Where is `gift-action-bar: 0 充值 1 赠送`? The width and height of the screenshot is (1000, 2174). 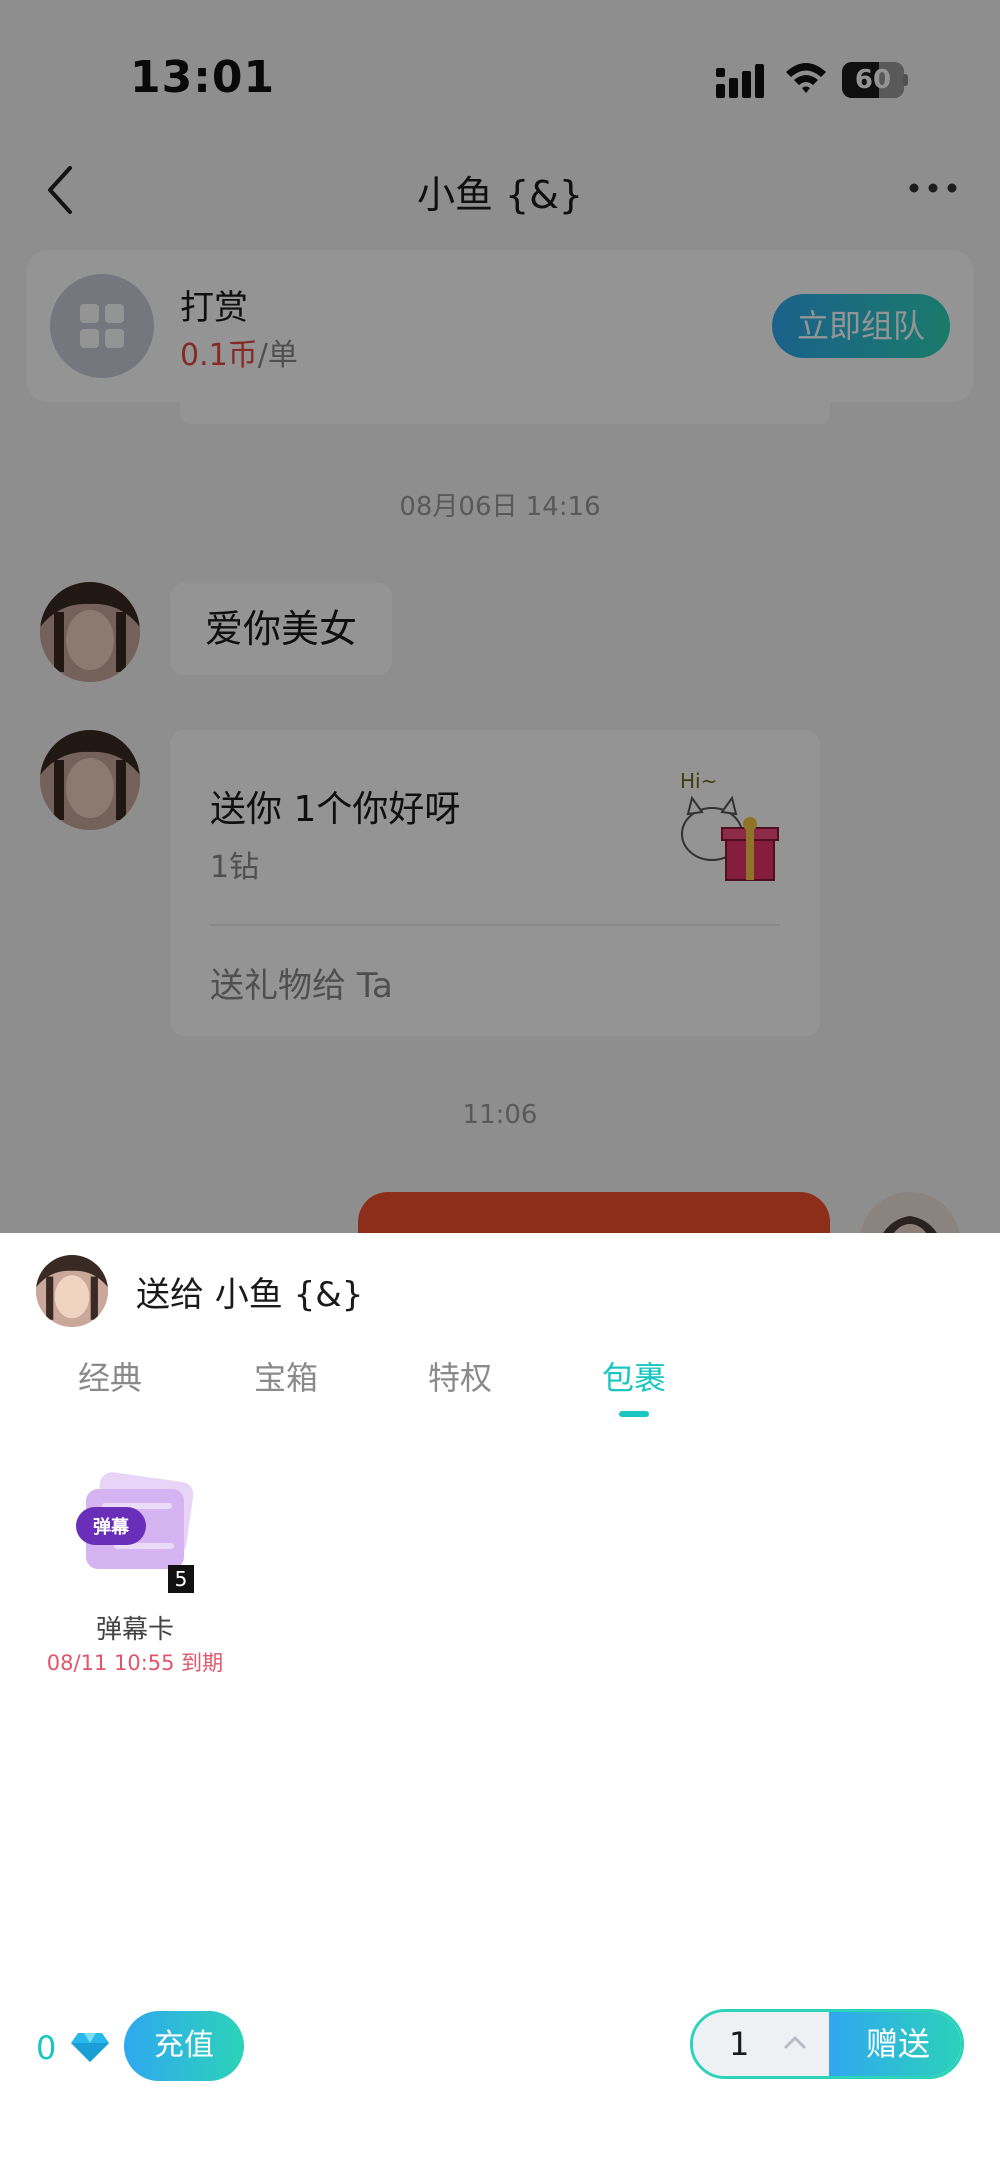 gift-action-bar: 0 充值 1 赠送 is located at coordinates (500, 2060).